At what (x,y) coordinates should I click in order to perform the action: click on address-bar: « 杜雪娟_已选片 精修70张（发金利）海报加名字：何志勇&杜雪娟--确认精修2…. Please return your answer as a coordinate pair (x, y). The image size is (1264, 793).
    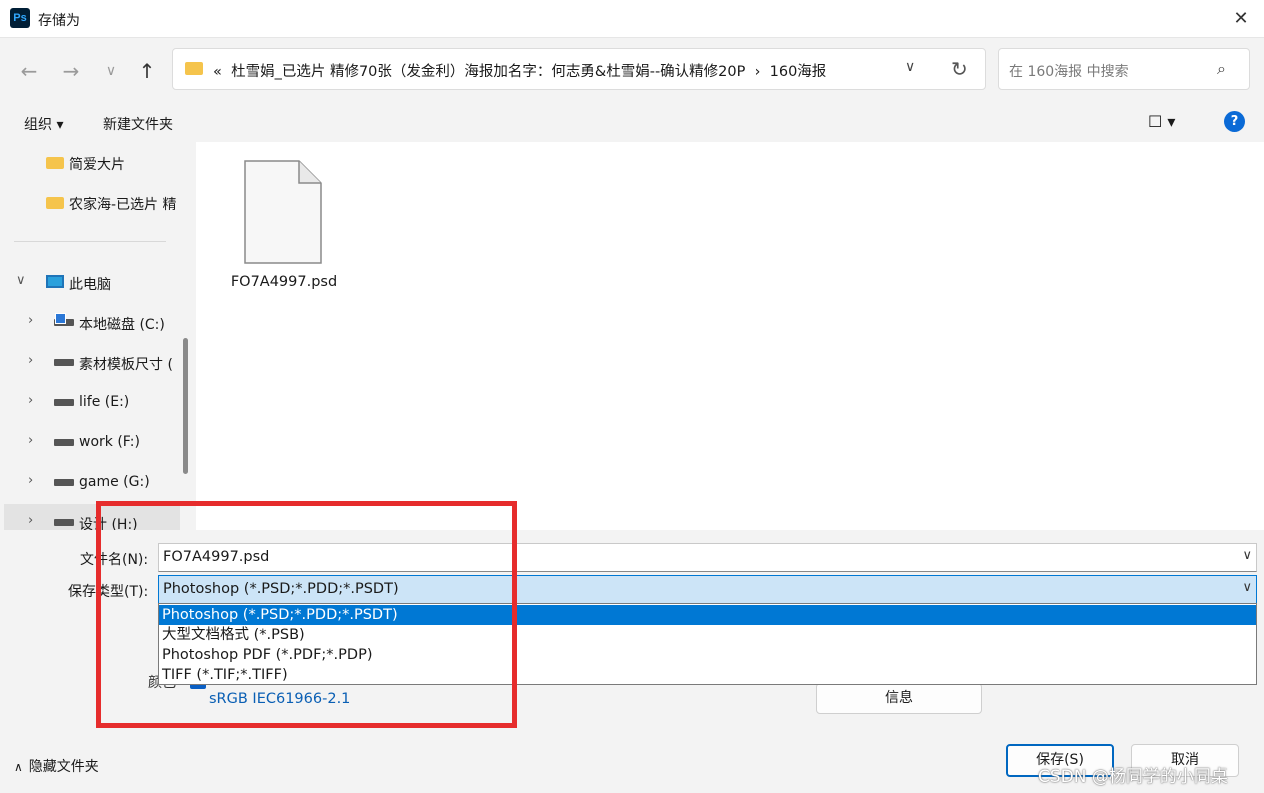
    Looking at the image, I should click on (579, 69).